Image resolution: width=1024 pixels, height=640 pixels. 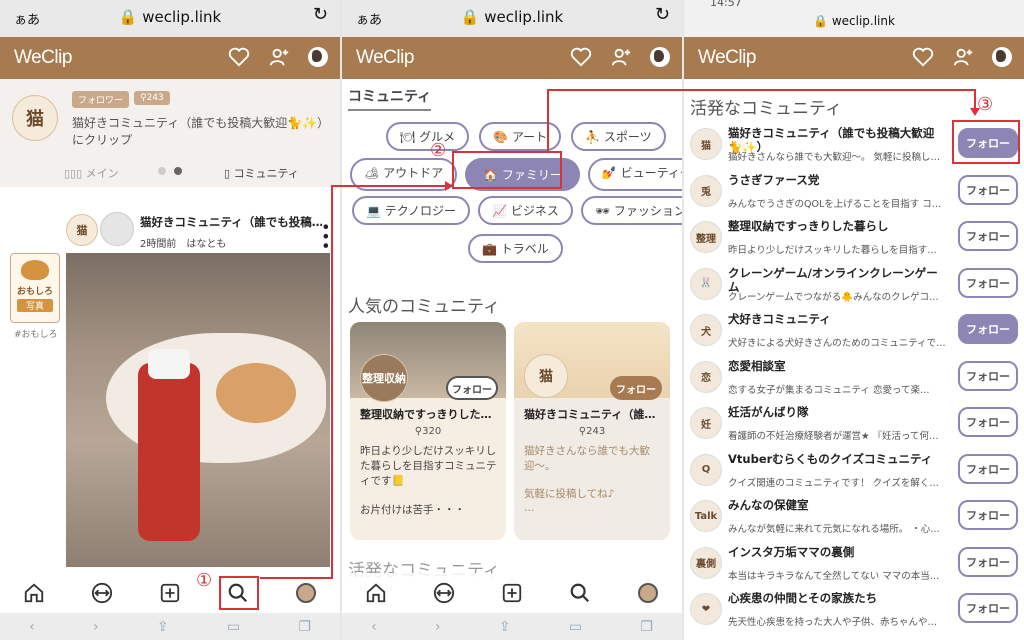 What do you see at coordinates (706, 283) in the screenshot?
I see `community-avatar: 🐰` at bounding box center [706, 283].